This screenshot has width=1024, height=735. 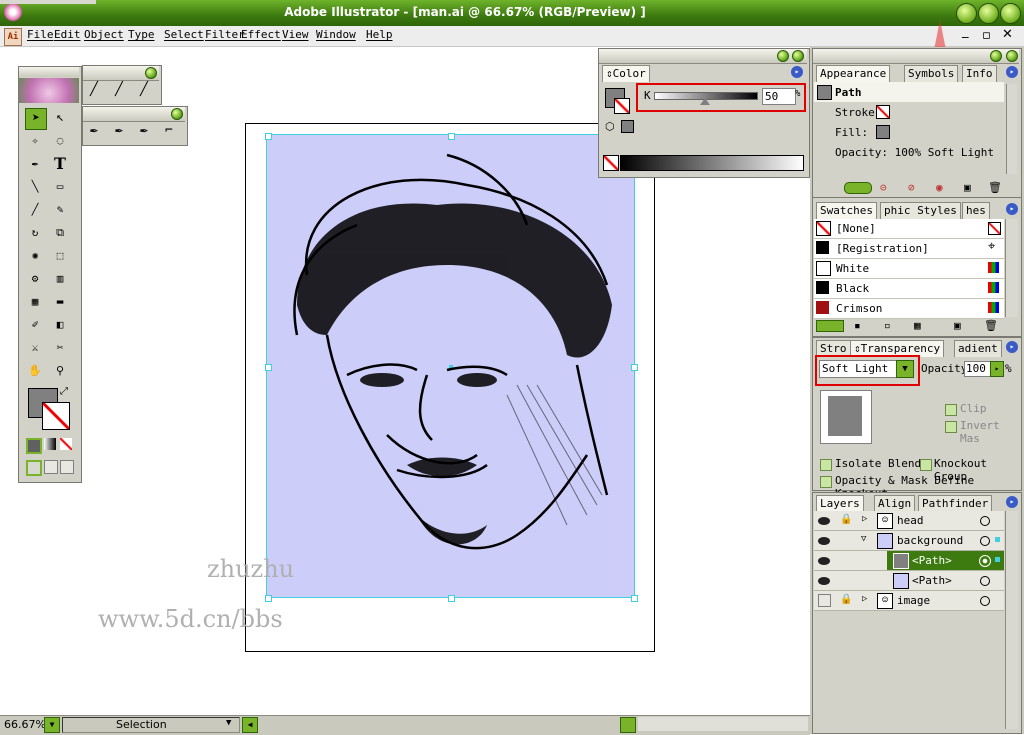 What do you see at coordinates (49, 72) in the screenshot?
I see `tools-panel-titlebar` at bounding box center [49, 72].